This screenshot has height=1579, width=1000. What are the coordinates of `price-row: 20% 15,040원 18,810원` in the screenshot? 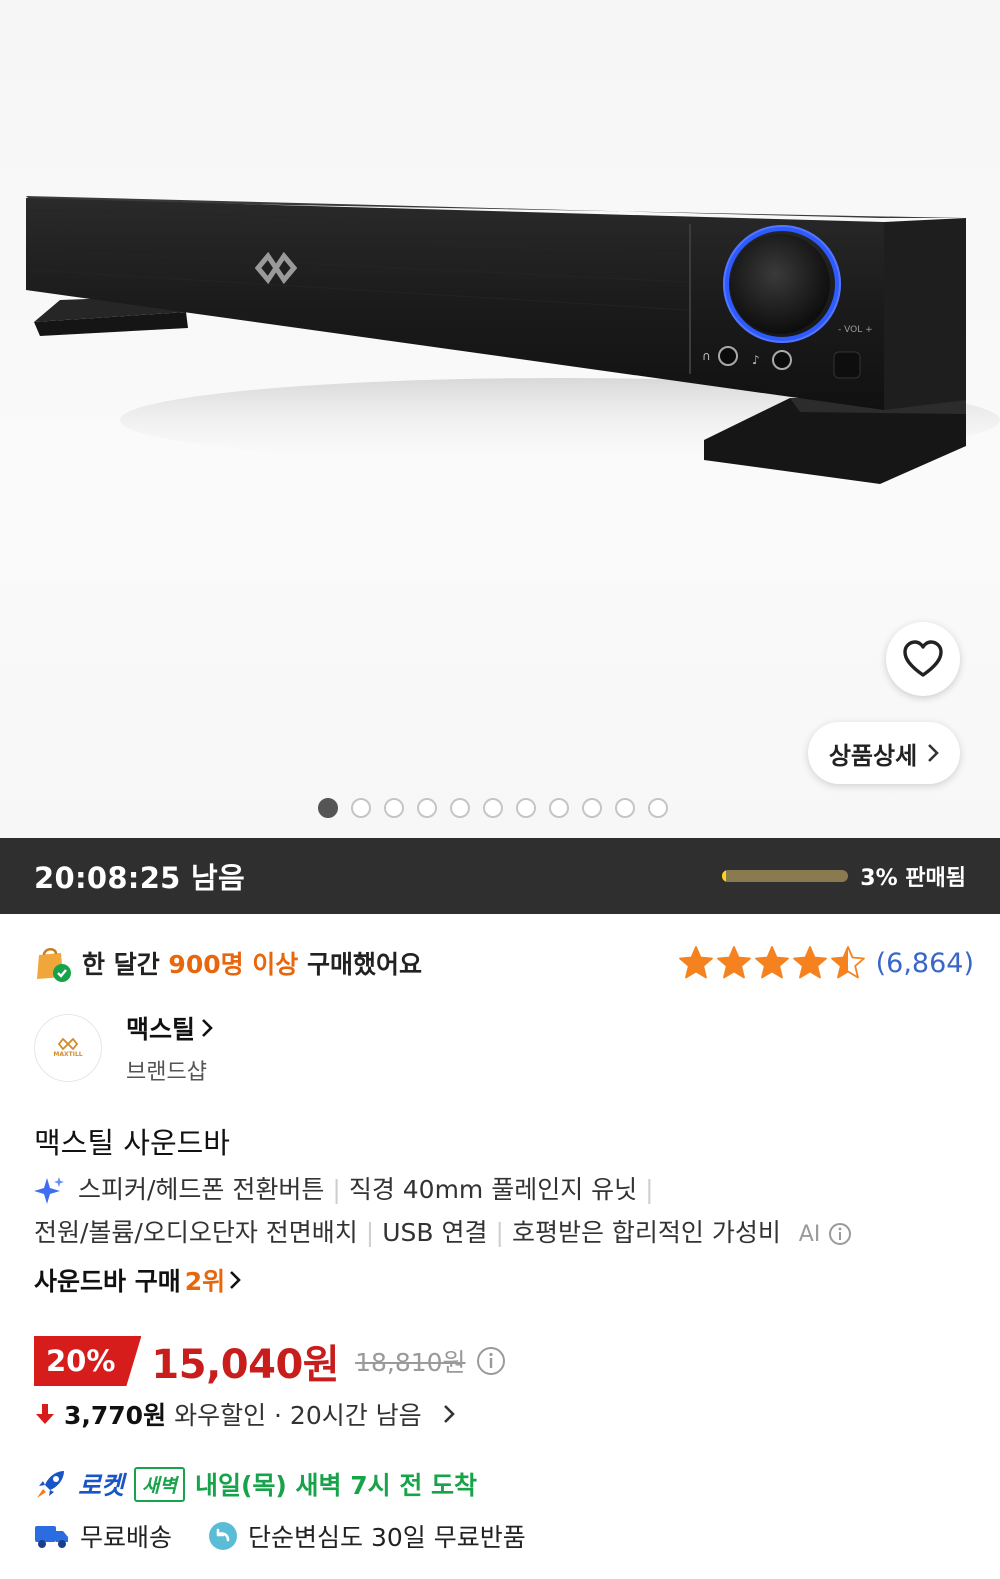 It's located at (270, 1361).